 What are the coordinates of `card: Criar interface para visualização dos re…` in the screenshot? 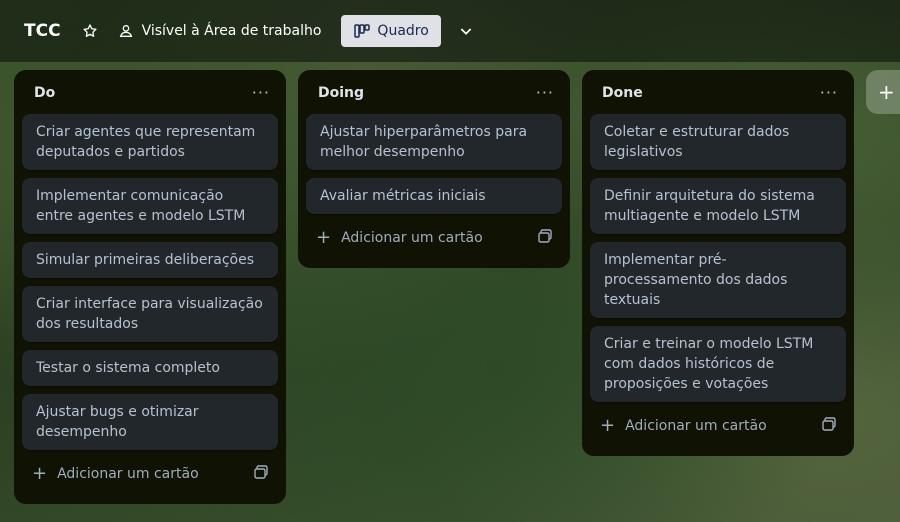 It's located at (150, 314).